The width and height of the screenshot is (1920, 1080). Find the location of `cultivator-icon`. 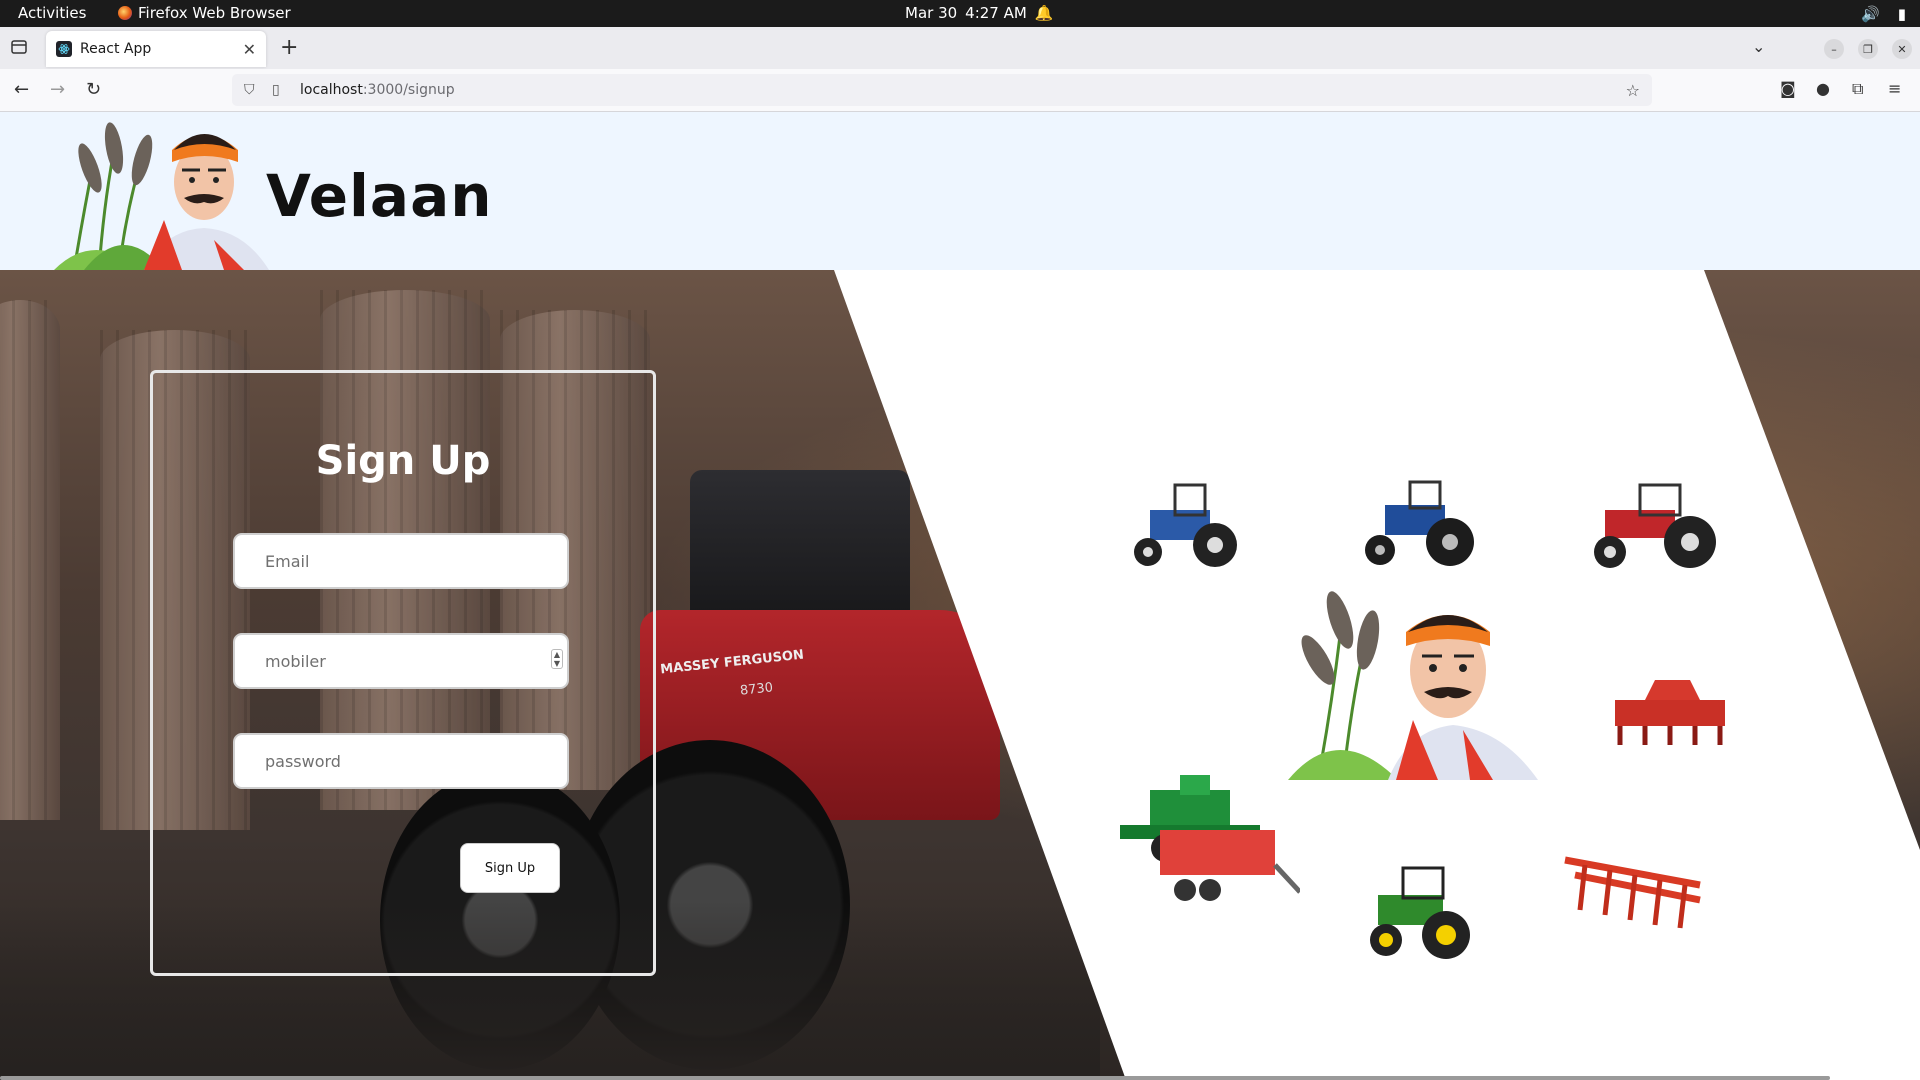

cultivator-icon is located at coordinates (1632, 892).